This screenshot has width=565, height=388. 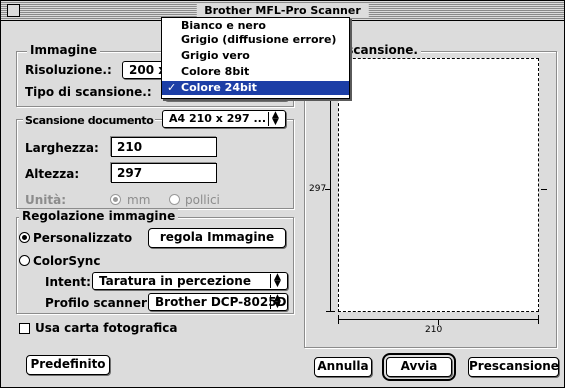 What do you see at coordinates (338, 319) in the screenshot?
I see `width-ruler-tick-left` at bounding box center [338, 319].